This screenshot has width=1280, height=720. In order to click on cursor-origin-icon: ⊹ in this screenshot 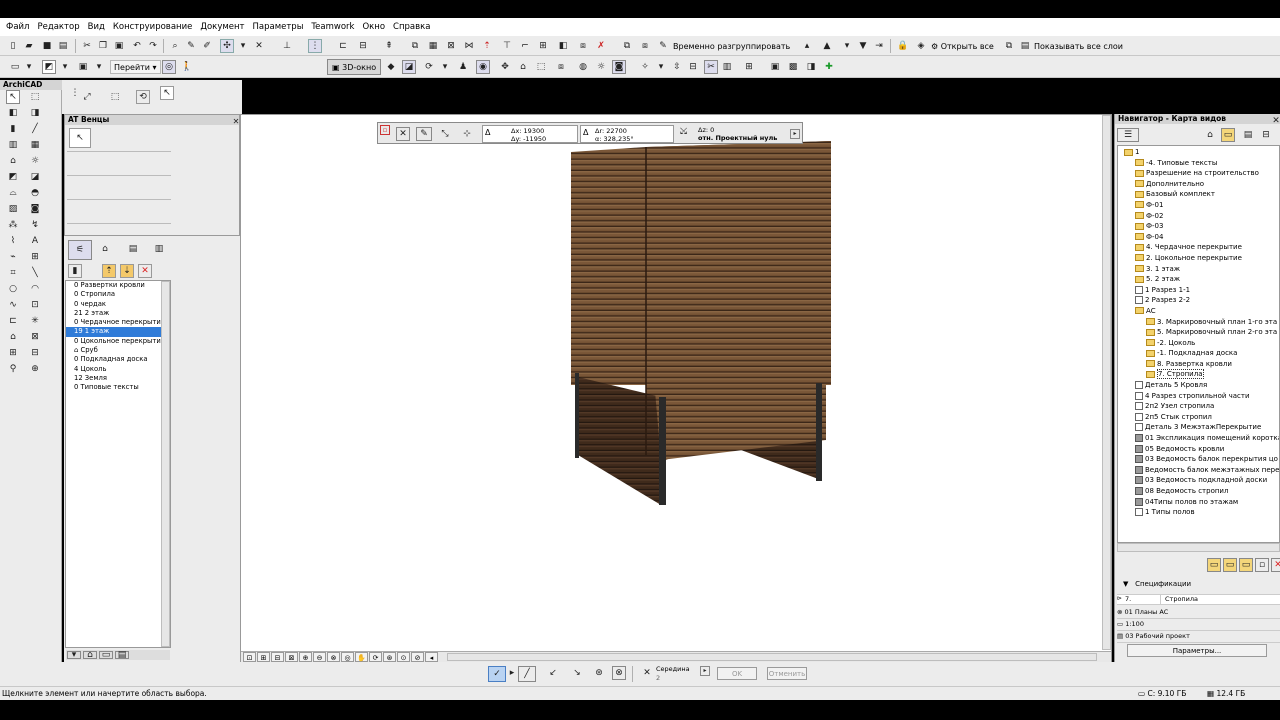, I will do `click(467, 134)`.